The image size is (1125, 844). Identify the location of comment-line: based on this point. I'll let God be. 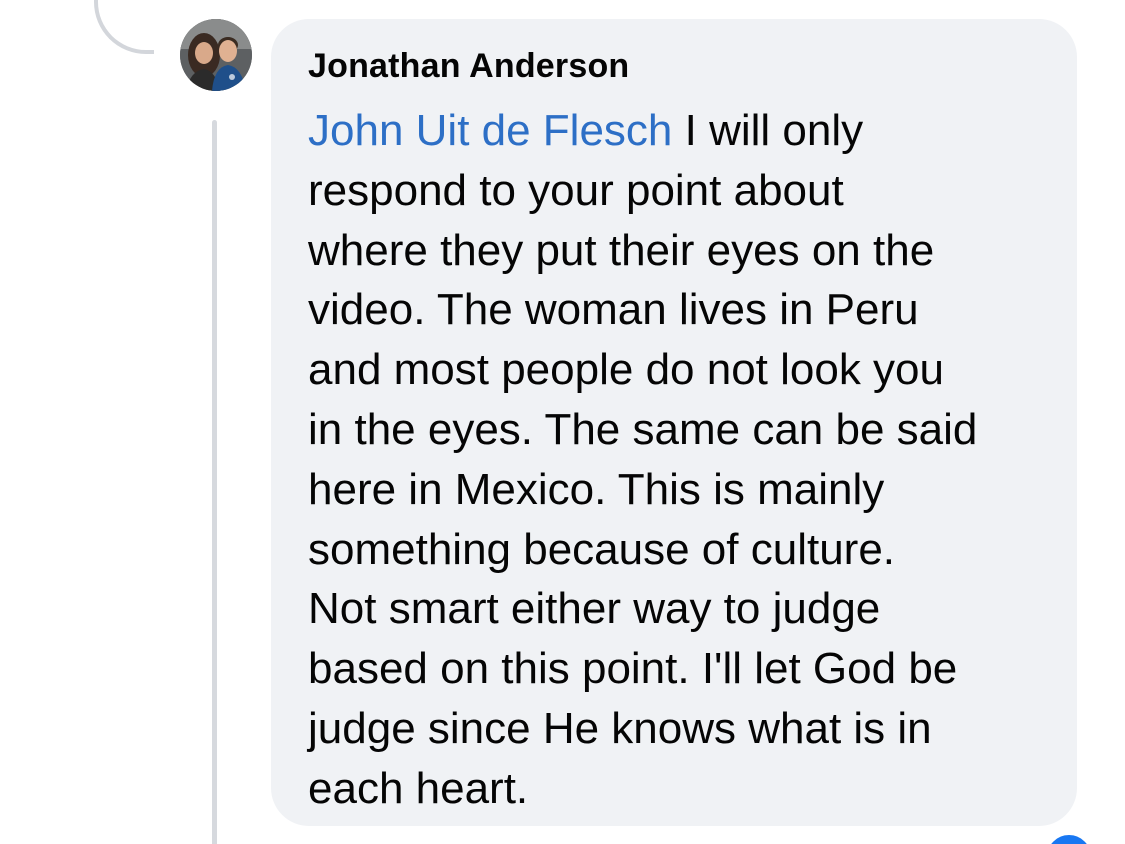
(633, 669).